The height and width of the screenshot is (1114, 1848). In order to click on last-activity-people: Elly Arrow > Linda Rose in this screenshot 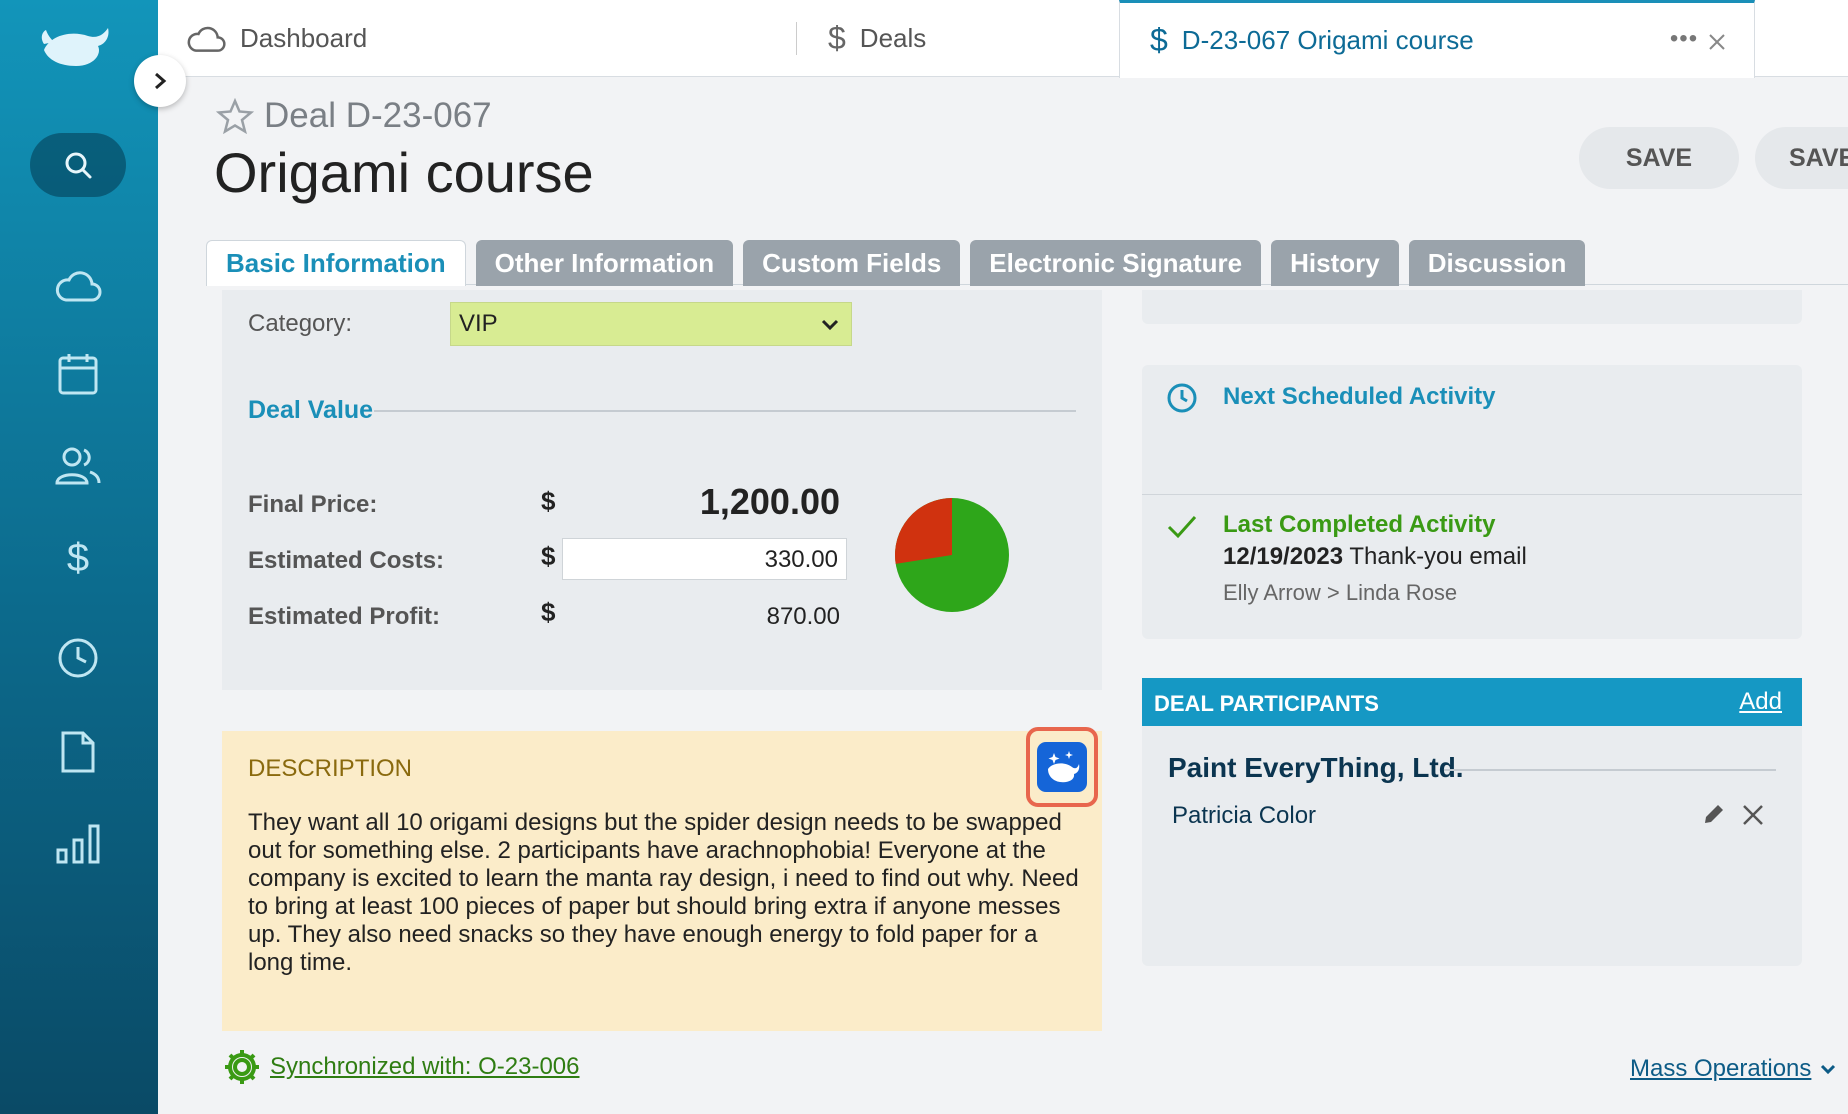, I will do `click(1340, 592)`.